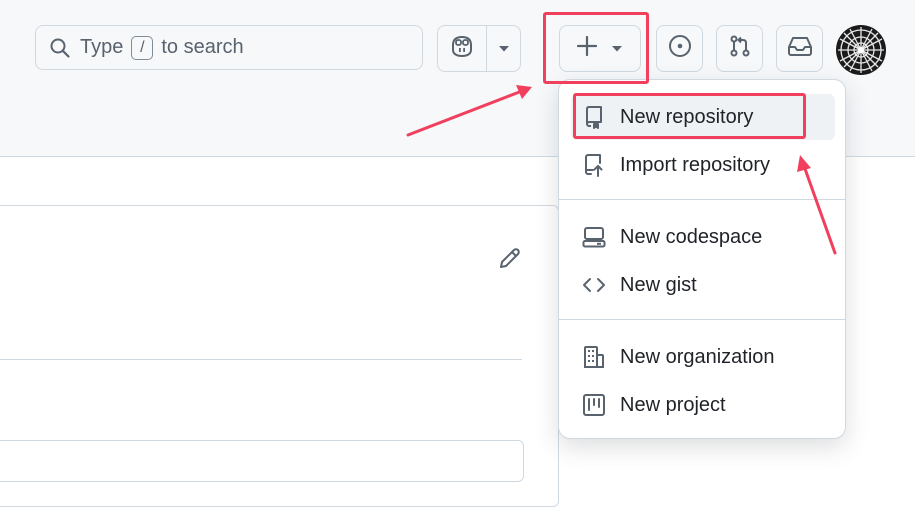  I want to click on copilot-icon, so click(462, 48).